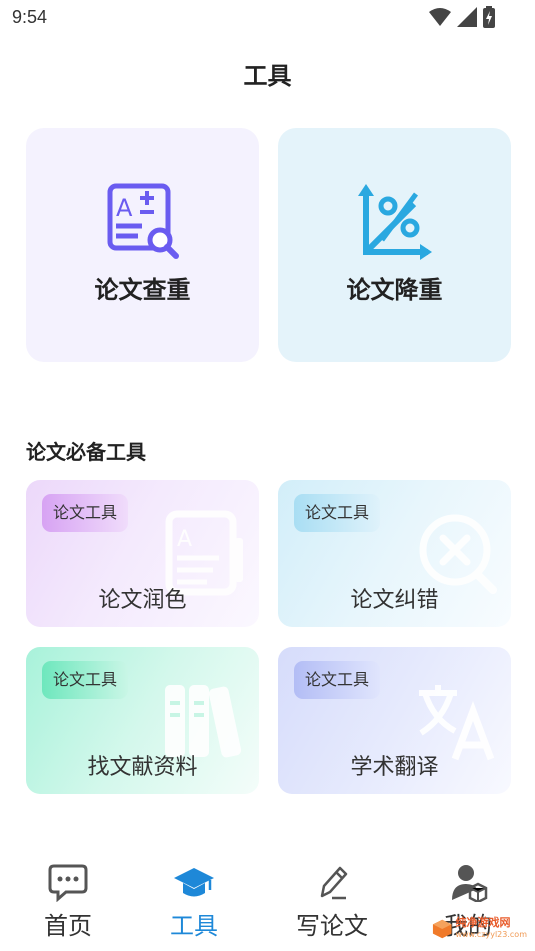  I want to click on tab-label: 首页, so click(68, 926).